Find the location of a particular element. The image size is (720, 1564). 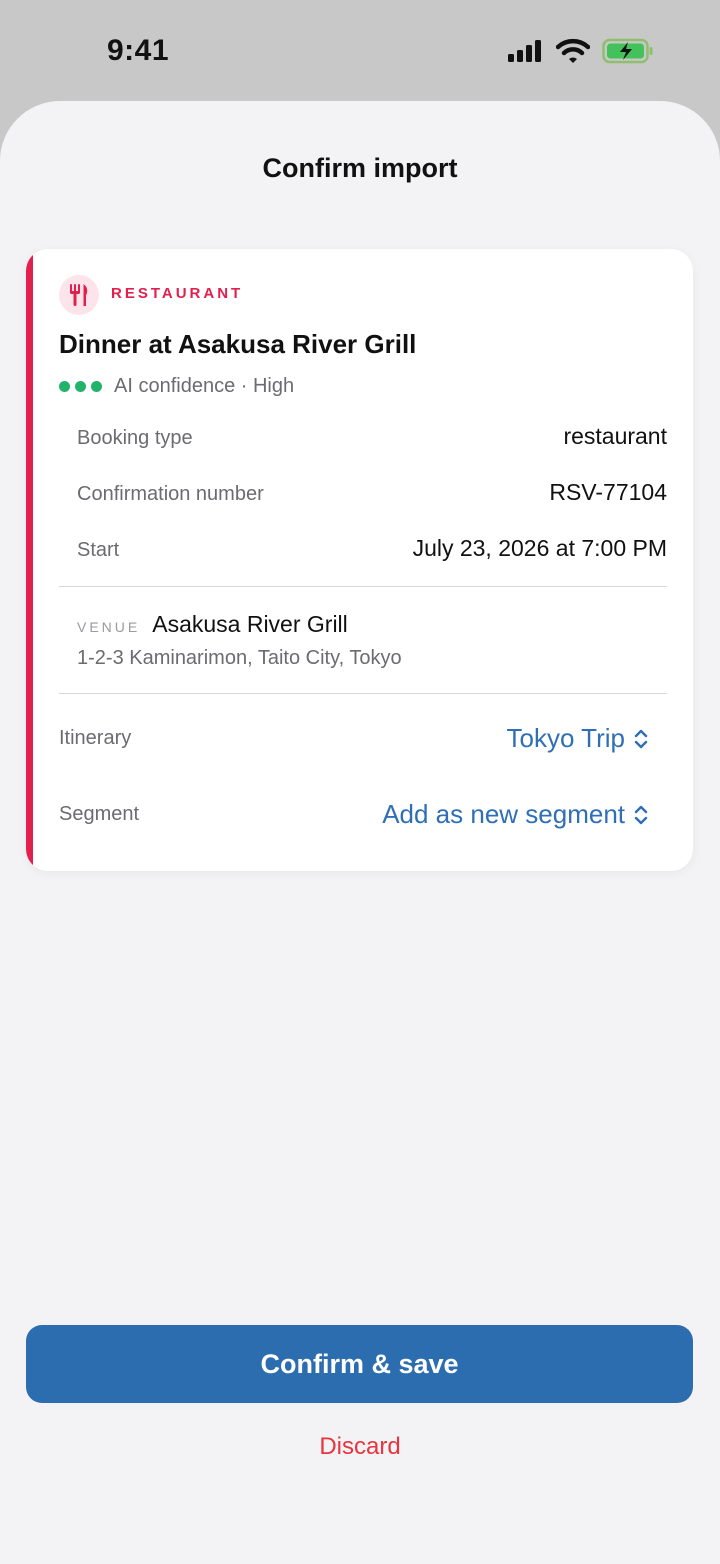

segment-picker: Add as new segment is located at coordinates (515, 814).